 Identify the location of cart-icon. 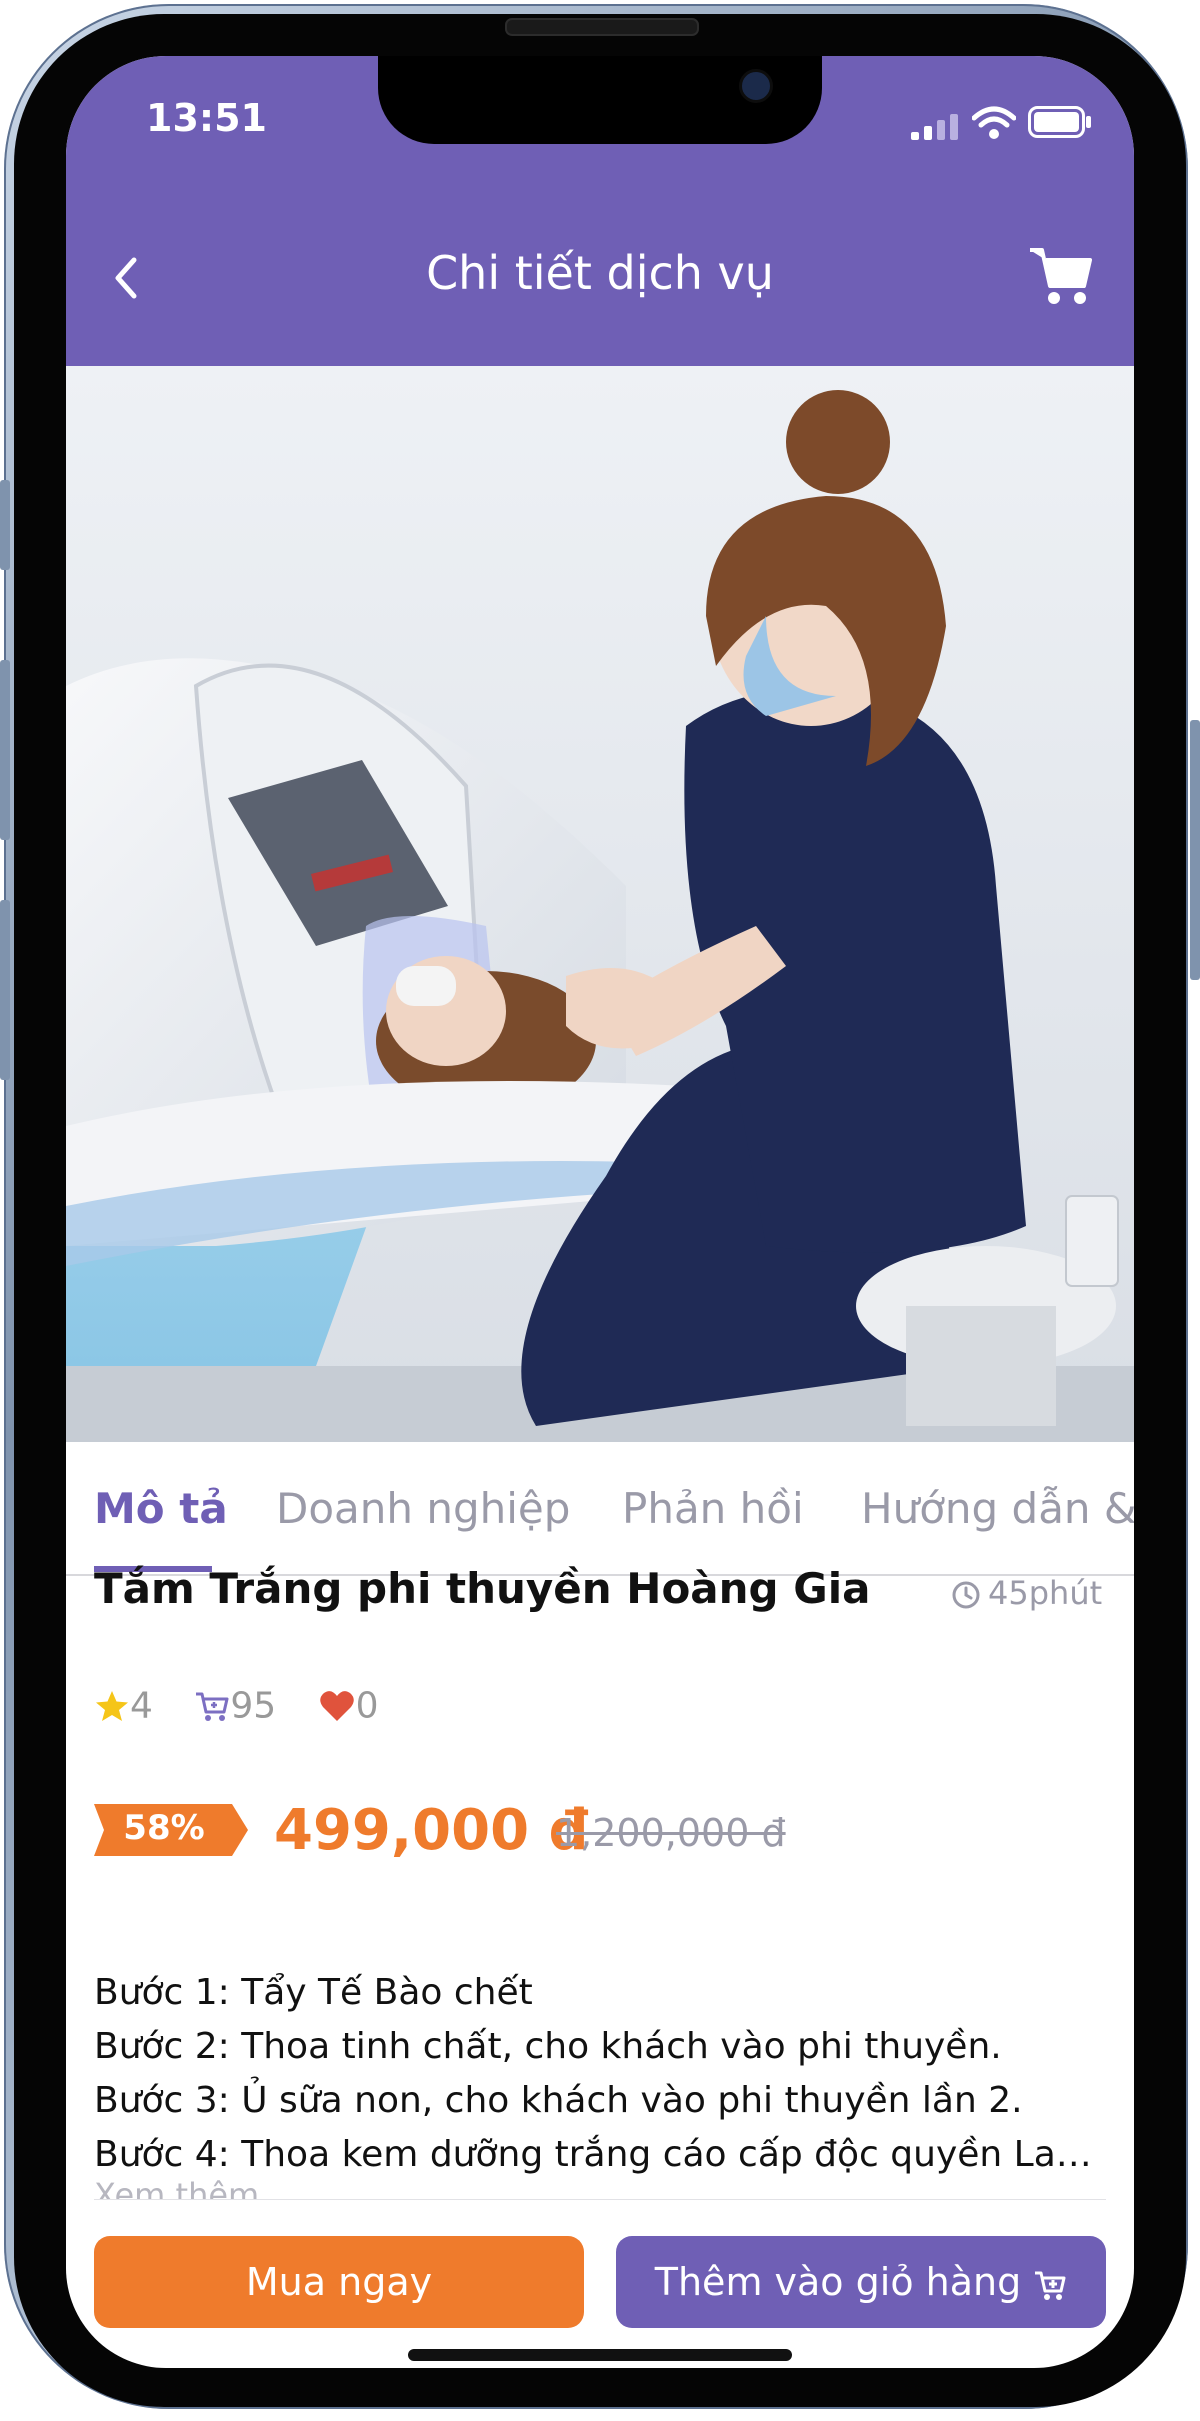
(1061, 275).